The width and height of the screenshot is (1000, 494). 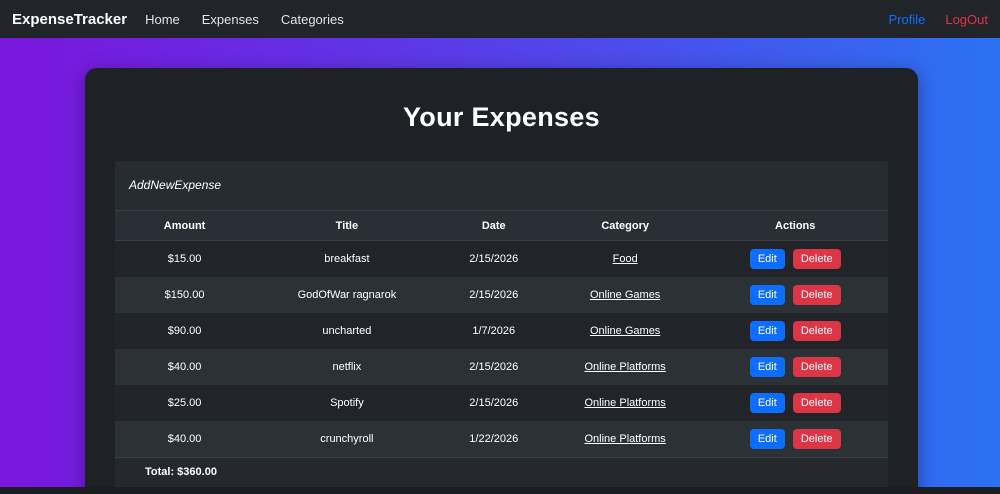 What do you see at coordinates (625, 225) in the screenshot?
I see `header-category: Category` at bounding box center [625, 225].